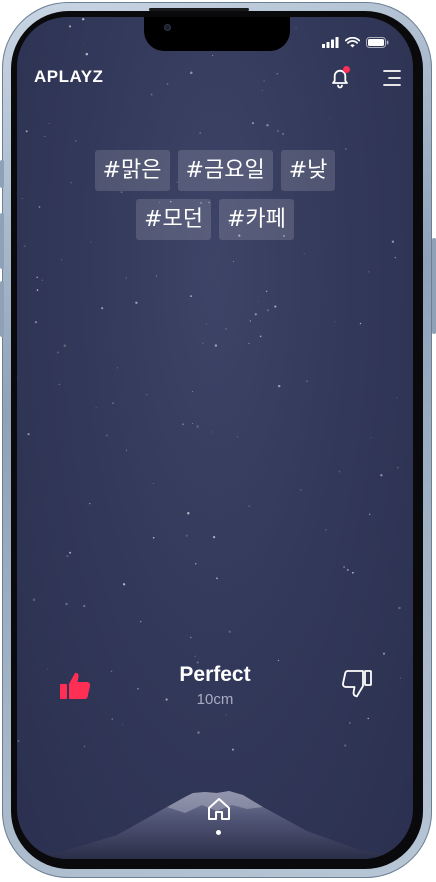 The height and width of the screenshot is (882, 436). I want to click on home-icon, so click(219, 809).